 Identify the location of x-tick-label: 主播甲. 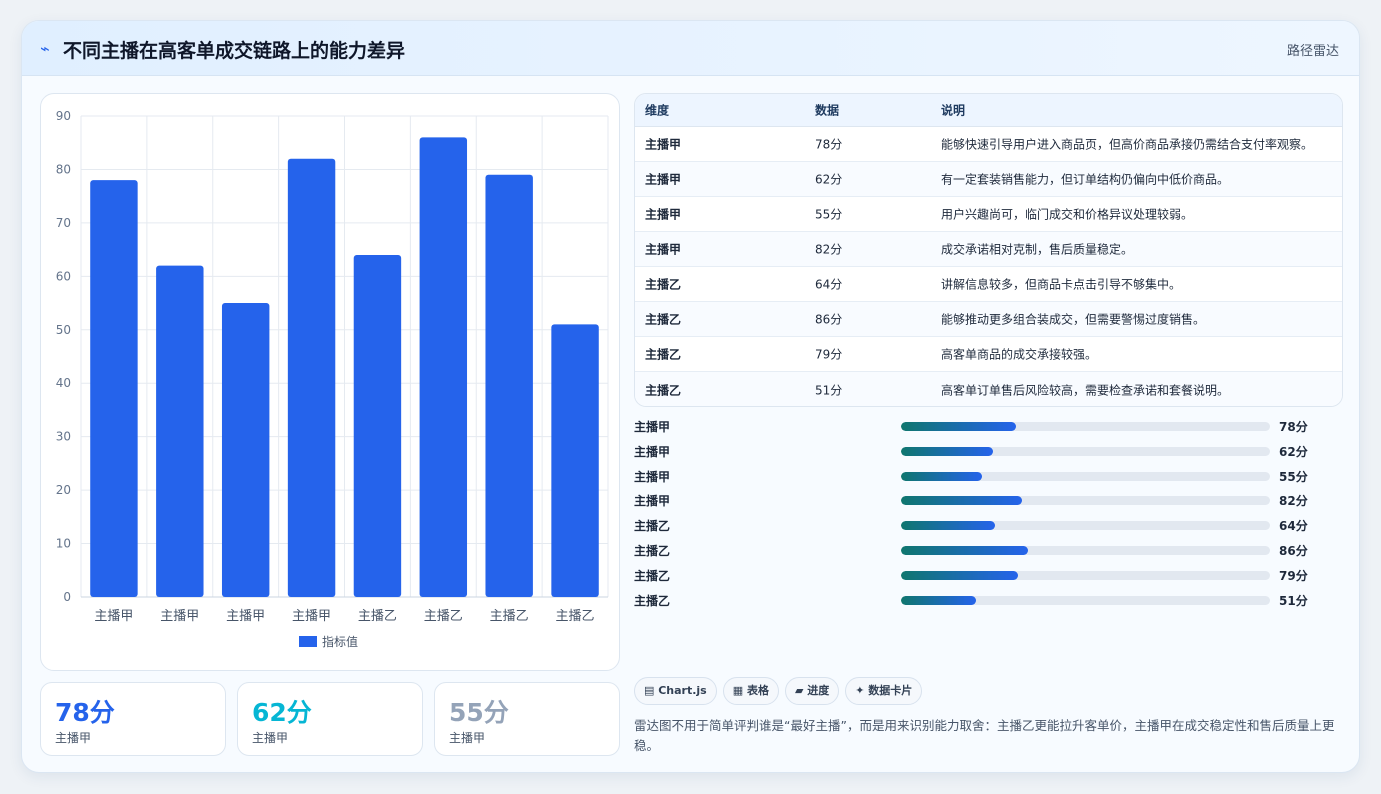
(245, 616).